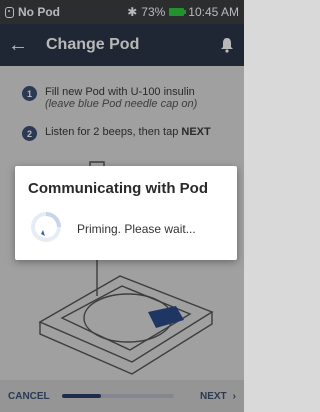  Describe the element at coordinates (46, 227) in the screenshot. I see `spinner-icon` at that location.